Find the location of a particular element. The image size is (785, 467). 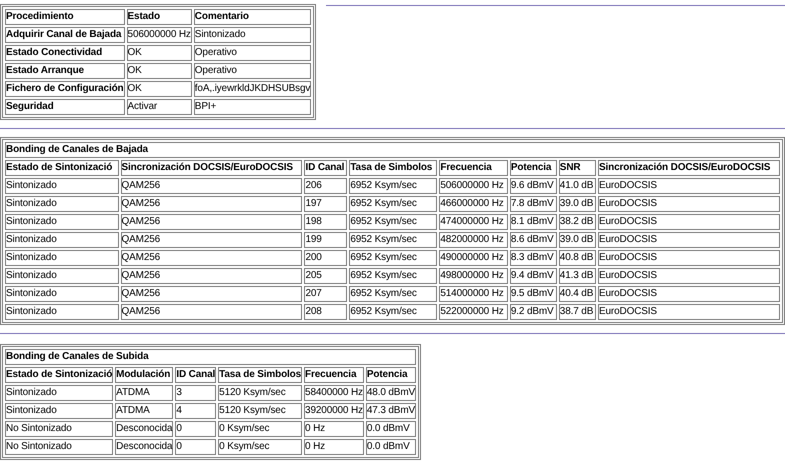

table-cell: 8.6 dBmV is located at coordinates (533, 240).